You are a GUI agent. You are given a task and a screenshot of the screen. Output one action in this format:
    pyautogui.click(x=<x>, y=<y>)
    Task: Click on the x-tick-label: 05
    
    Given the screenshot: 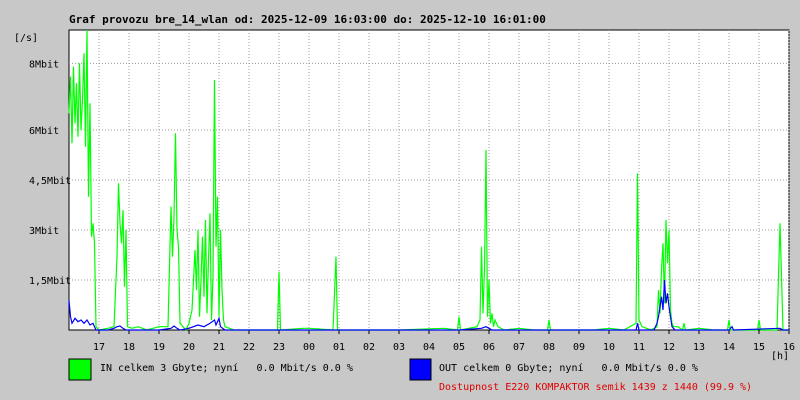 What is the action you would take?
    pyautogui.click(x=459, y=347)
    